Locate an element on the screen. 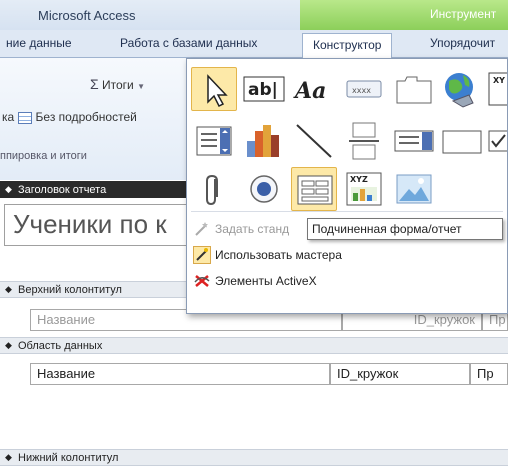 The image size is (508, 467). checkbox-icon is located at coordinates (497, 141).